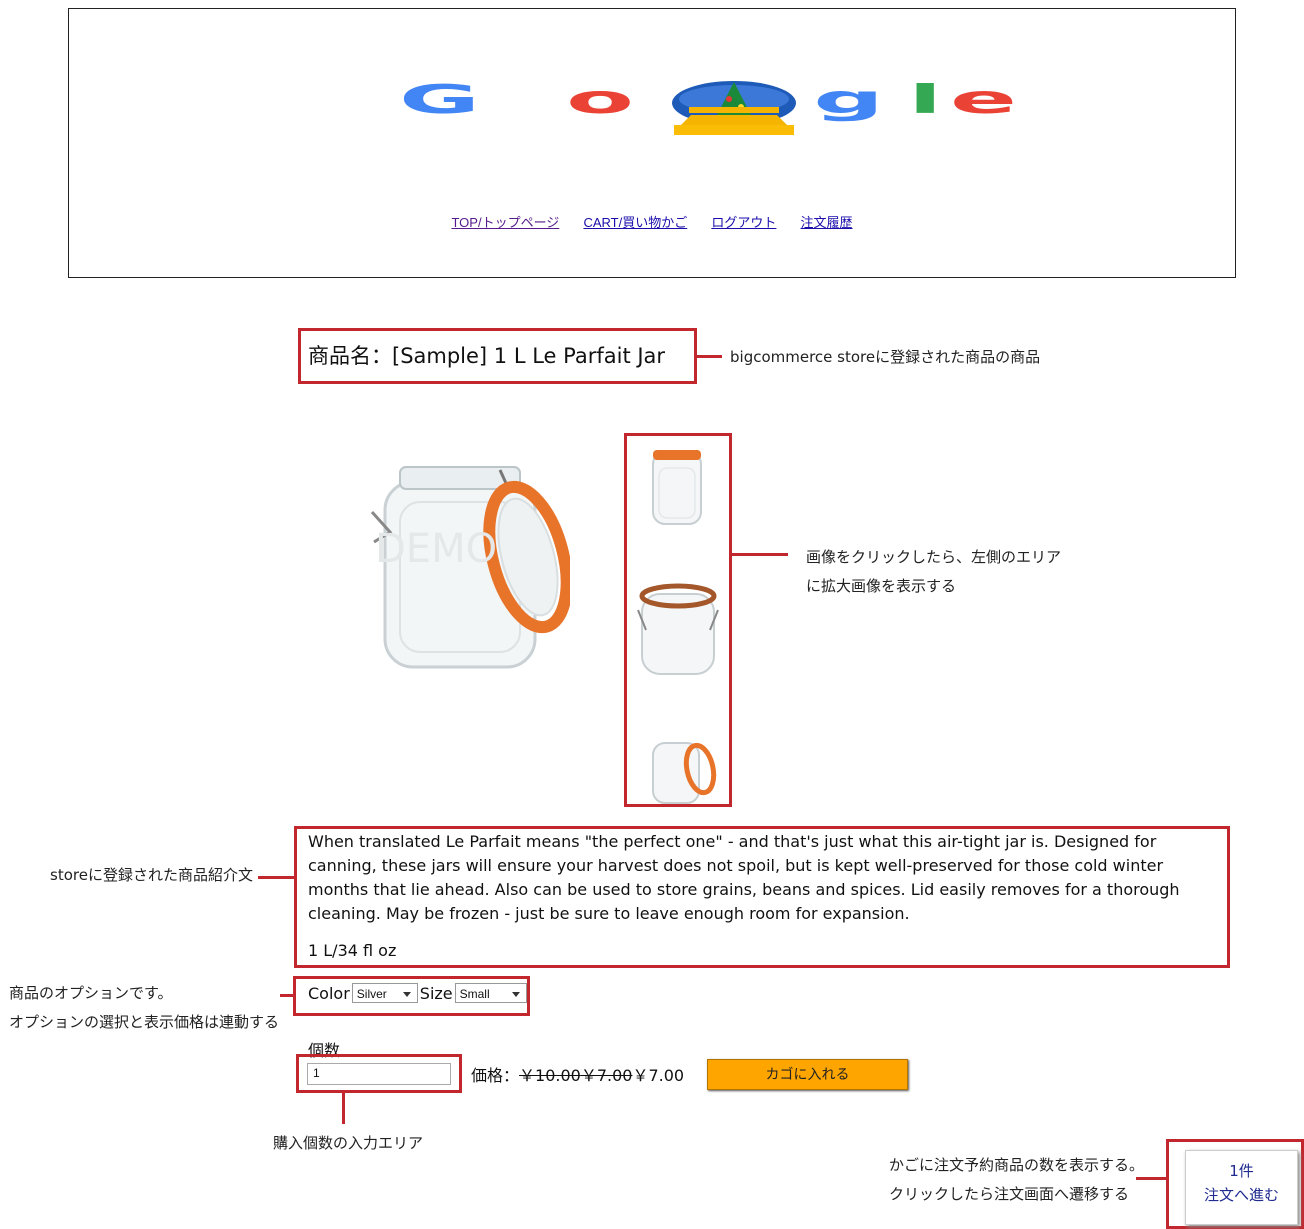 This screenshot has height=1229, width=1304. Describe the element at coordinates (925, 99) in the screenshot. I see `logo-letter-l: l` at that location.